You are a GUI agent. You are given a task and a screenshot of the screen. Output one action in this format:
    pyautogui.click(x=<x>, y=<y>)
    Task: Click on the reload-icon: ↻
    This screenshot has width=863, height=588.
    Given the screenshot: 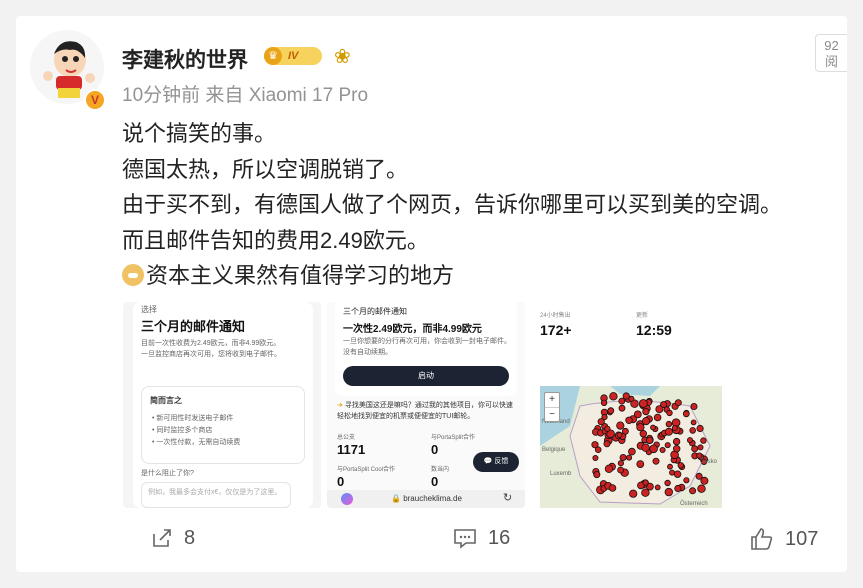 What is the action you would take?
    pyautogui.click(x=507, y=497)
    